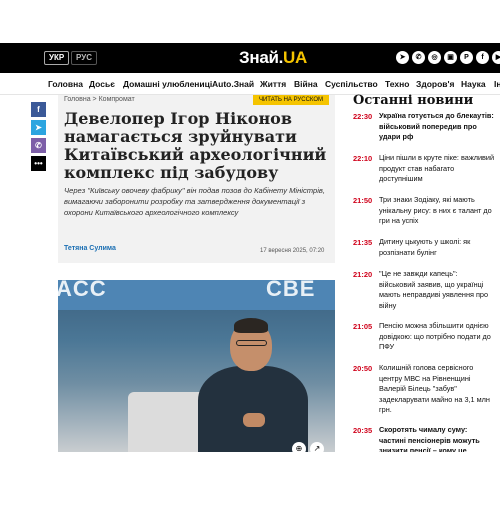 The image size is (500, 524). I want to click on breadcrumb-section: Компромат, so click(117, 99).